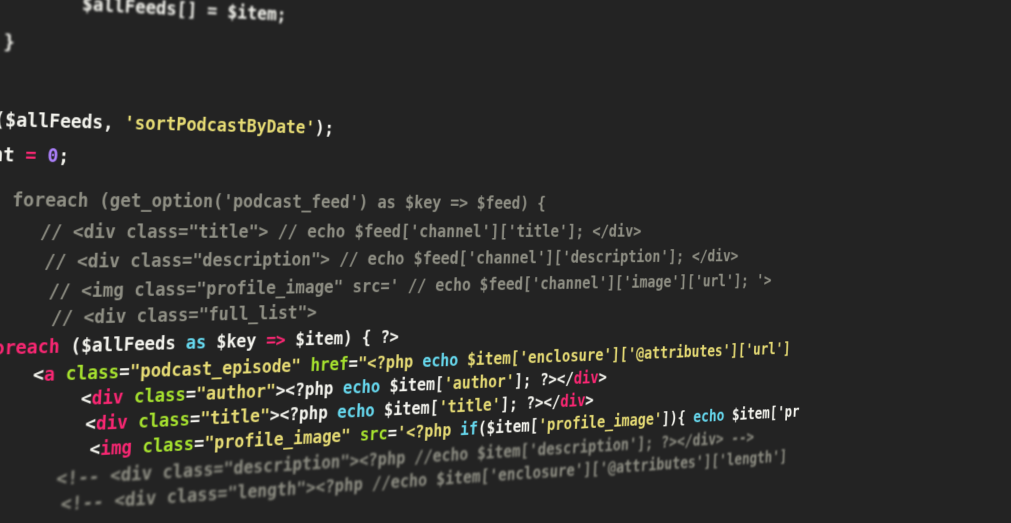 The height and width of the screenshot is (523, 1011). What do you see at coordinates (13, 155) in the screenshot?
I see `code-token: nt` at bounding box center [13, 155].